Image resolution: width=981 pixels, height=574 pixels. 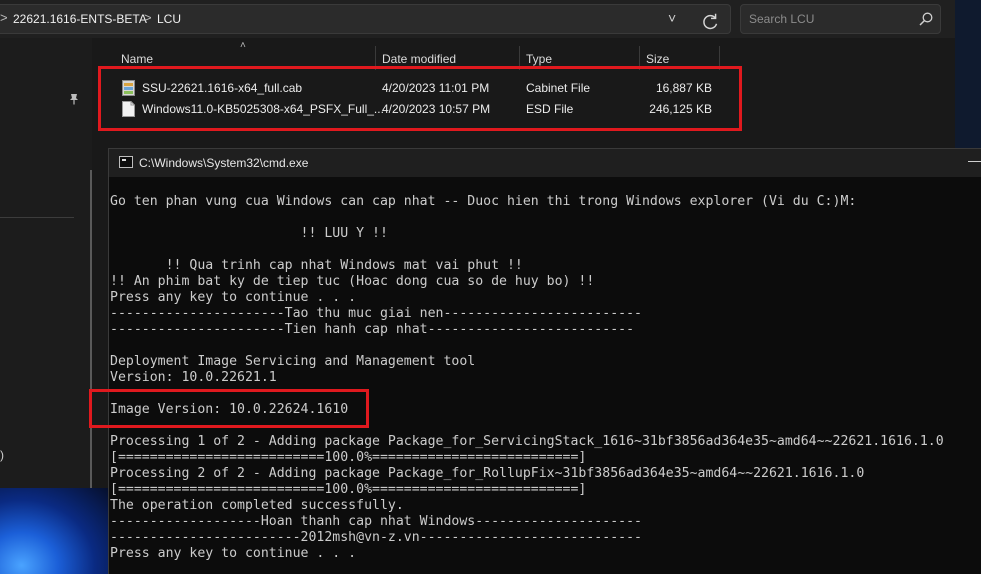 I want to click on console-line: Version: 10.0.22621.1, so click(x=193, y=377).